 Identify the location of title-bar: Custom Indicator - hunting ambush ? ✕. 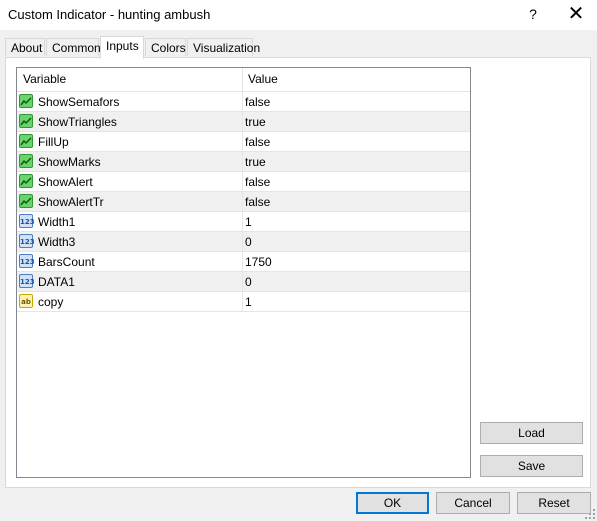
(298, 15).